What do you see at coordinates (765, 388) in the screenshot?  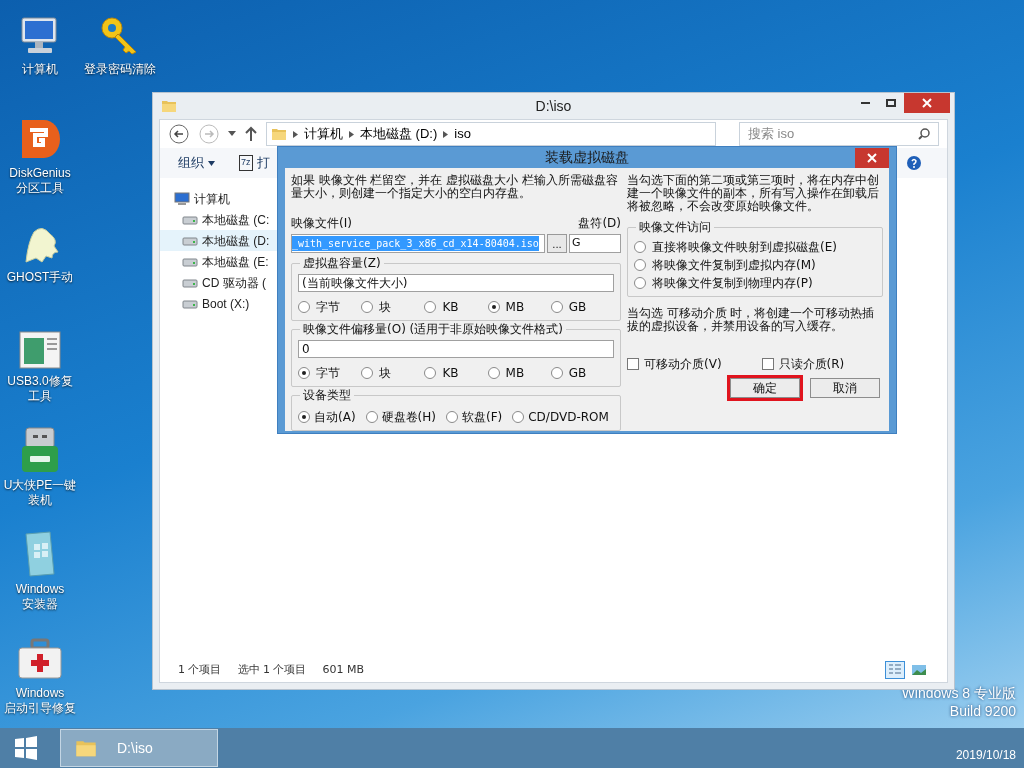 I see `dialog-button: 确定` at bounding box center [765, 388].